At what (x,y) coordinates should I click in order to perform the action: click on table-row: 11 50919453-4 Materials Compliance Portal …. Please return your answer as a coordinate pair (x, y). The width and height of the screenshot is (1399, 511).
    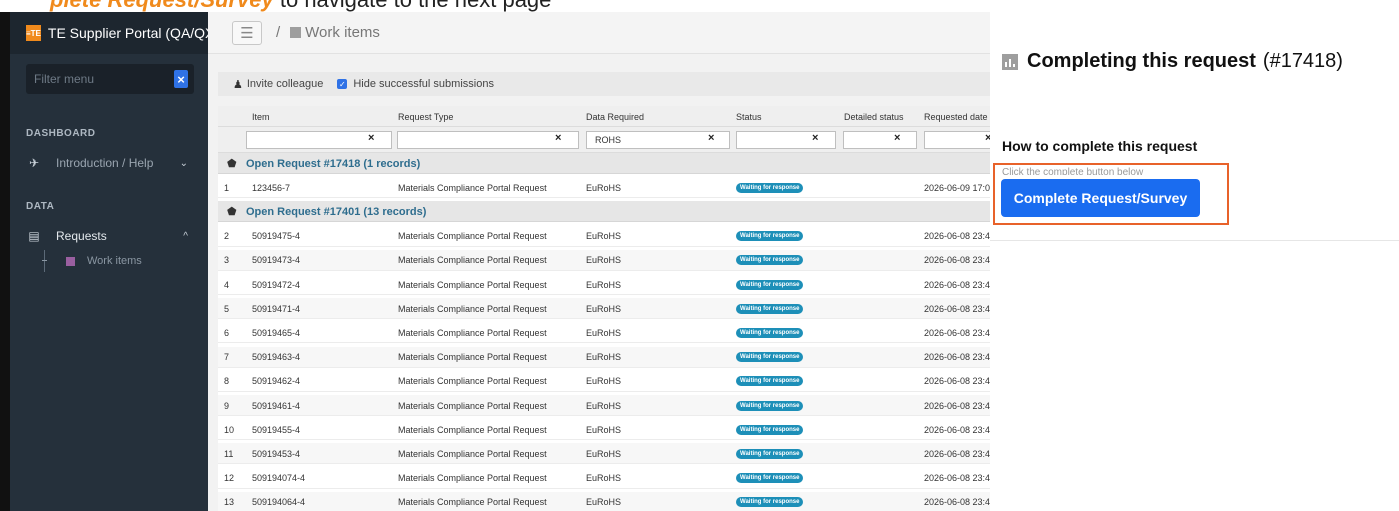
    Looking at the image, I should click on (605, 454).